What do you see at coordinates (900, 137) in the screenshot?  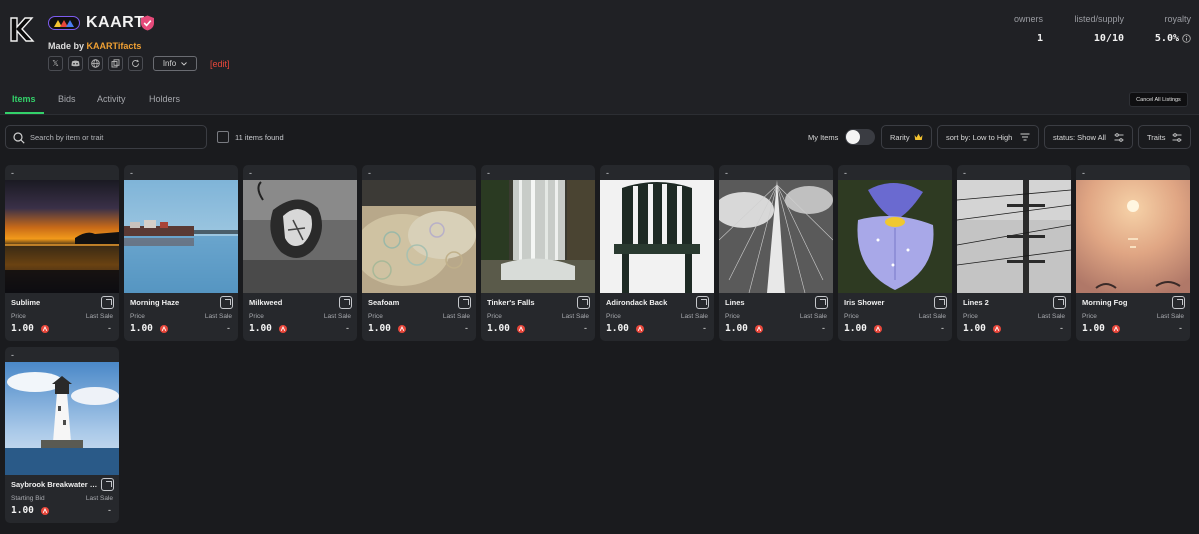 I see `rarity-label: Rarity` at bounding box center [900, 137].